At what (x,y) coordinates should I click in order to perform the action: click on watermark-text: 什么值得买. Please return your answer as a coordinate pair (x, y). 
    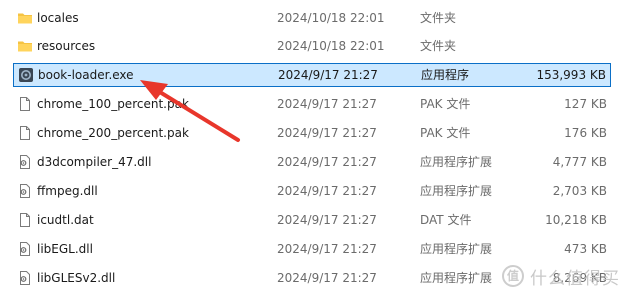
    Looking at the image, I should click on (575, 278).